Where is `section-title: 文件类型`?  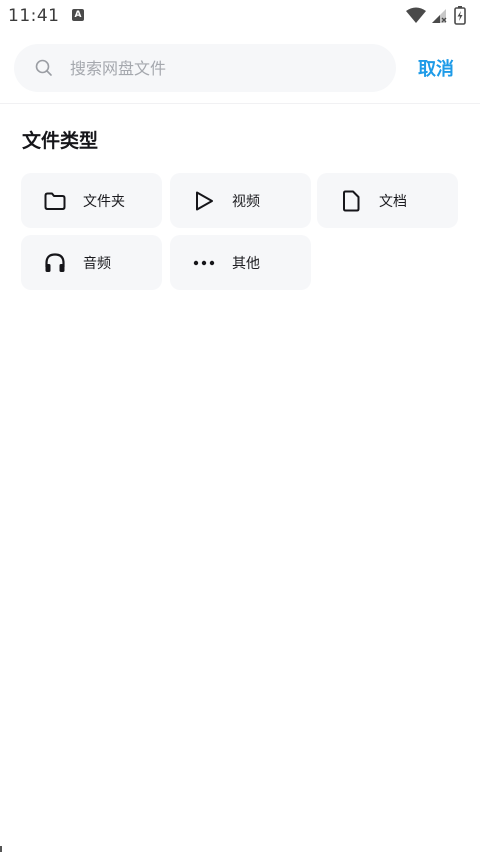 section-title: 文件类型 is located at coordinates (60, 141).